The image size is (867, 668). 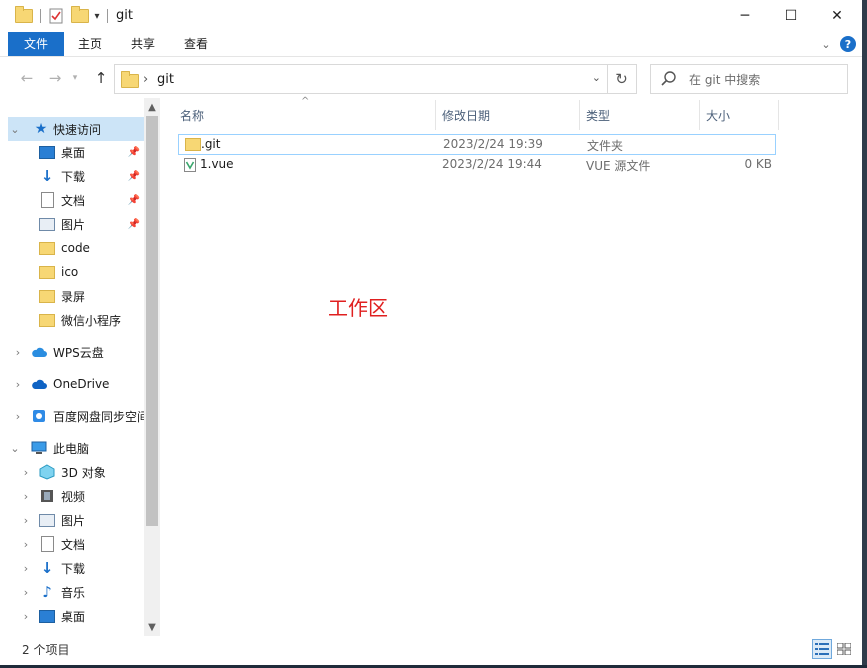 I want to click on video-icon, so click(x=47, y=496).